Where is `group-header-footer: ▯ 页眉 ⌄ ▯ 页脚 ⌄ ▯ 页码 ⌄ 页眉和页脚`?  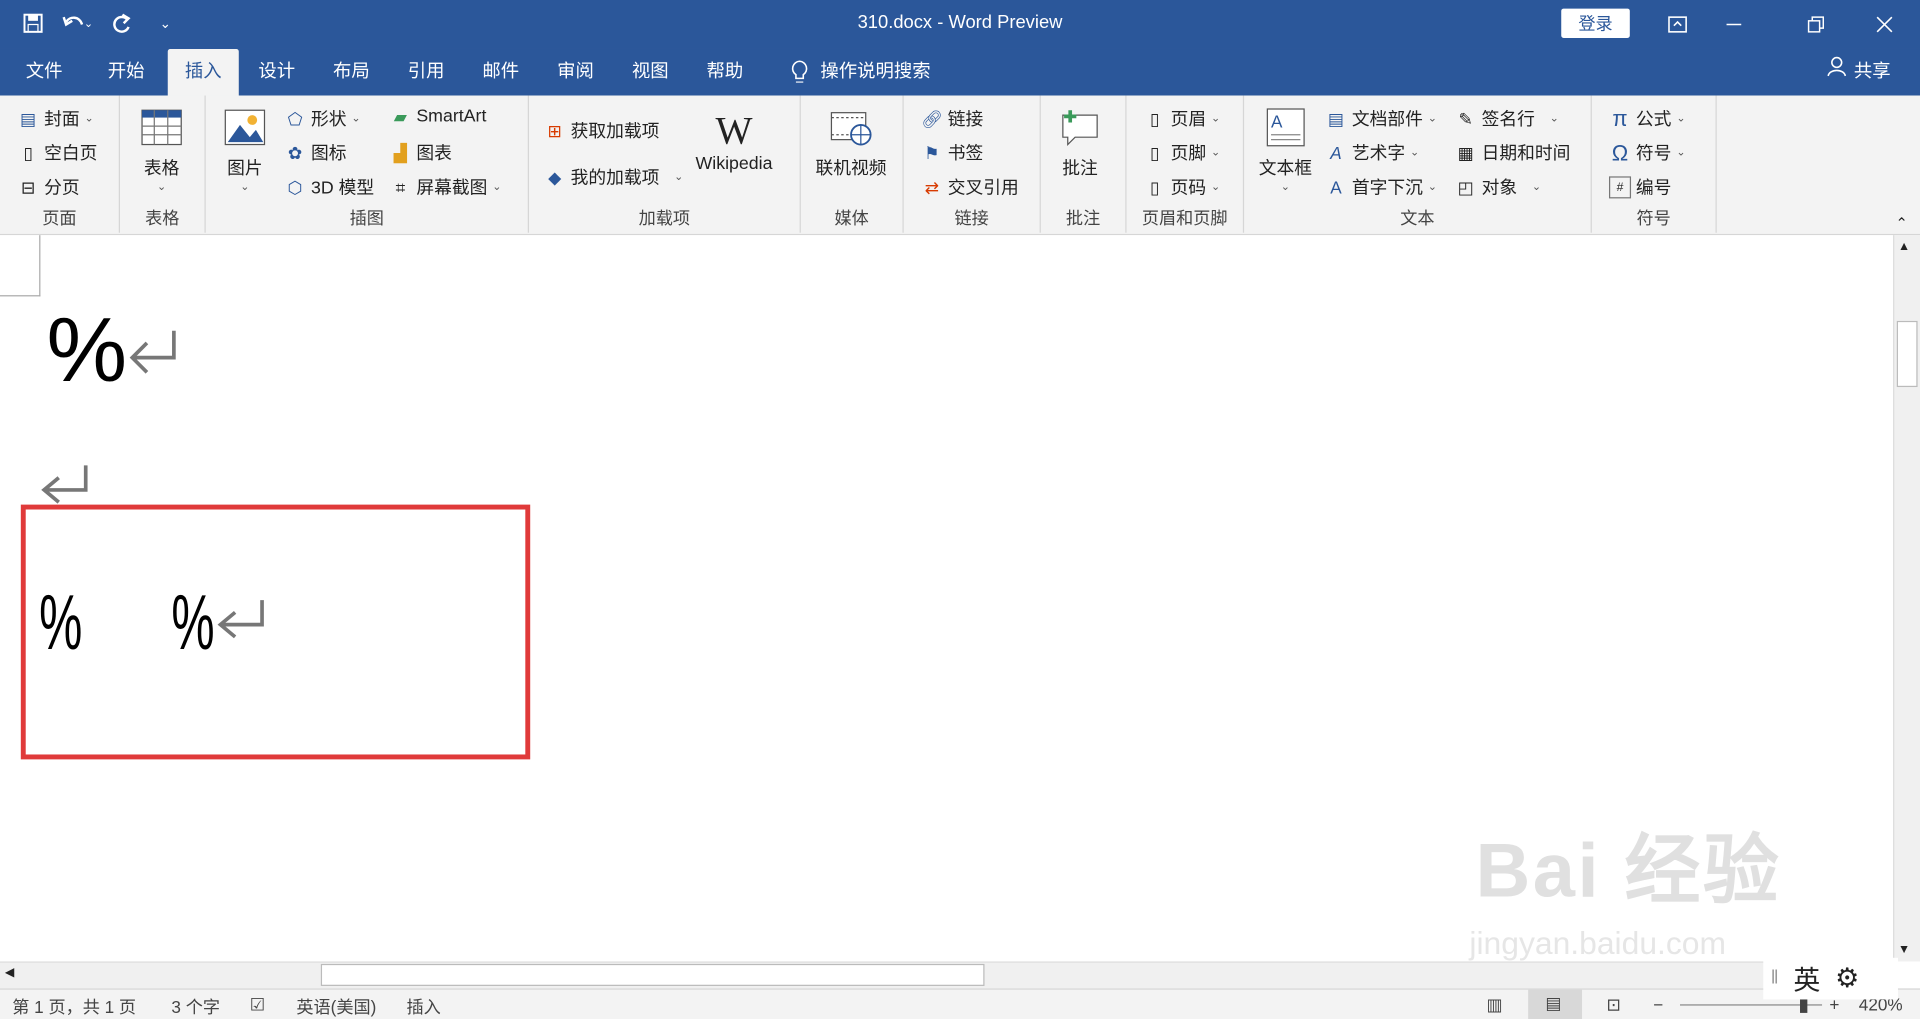 group-header-footer: ▯ 页眉 ⌄ ▯ 页脚 ⌄ ▯ 页码 ⌄ 页眉和页脚 is located at coordinates (1186, 164).